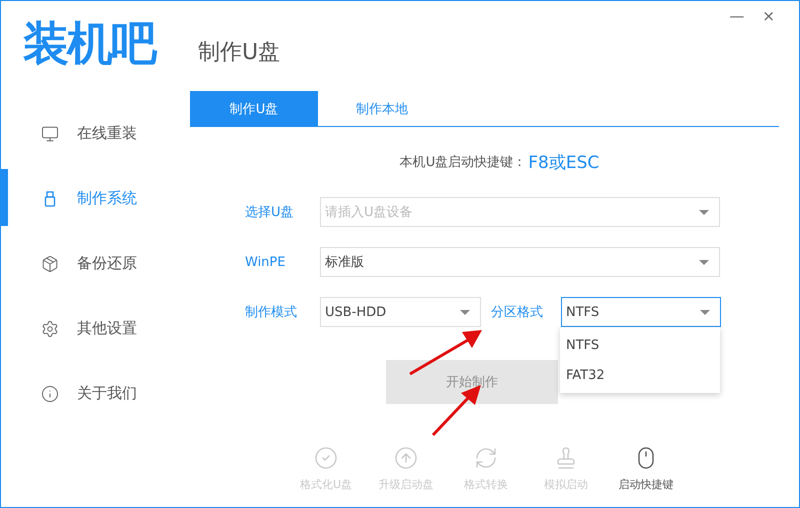 The width and height of the screenshot is (800, 508). What do you see at coordinates (326, 458) in the screenshot?
I see `check-circle-icon` at bounding box center [326, 458].